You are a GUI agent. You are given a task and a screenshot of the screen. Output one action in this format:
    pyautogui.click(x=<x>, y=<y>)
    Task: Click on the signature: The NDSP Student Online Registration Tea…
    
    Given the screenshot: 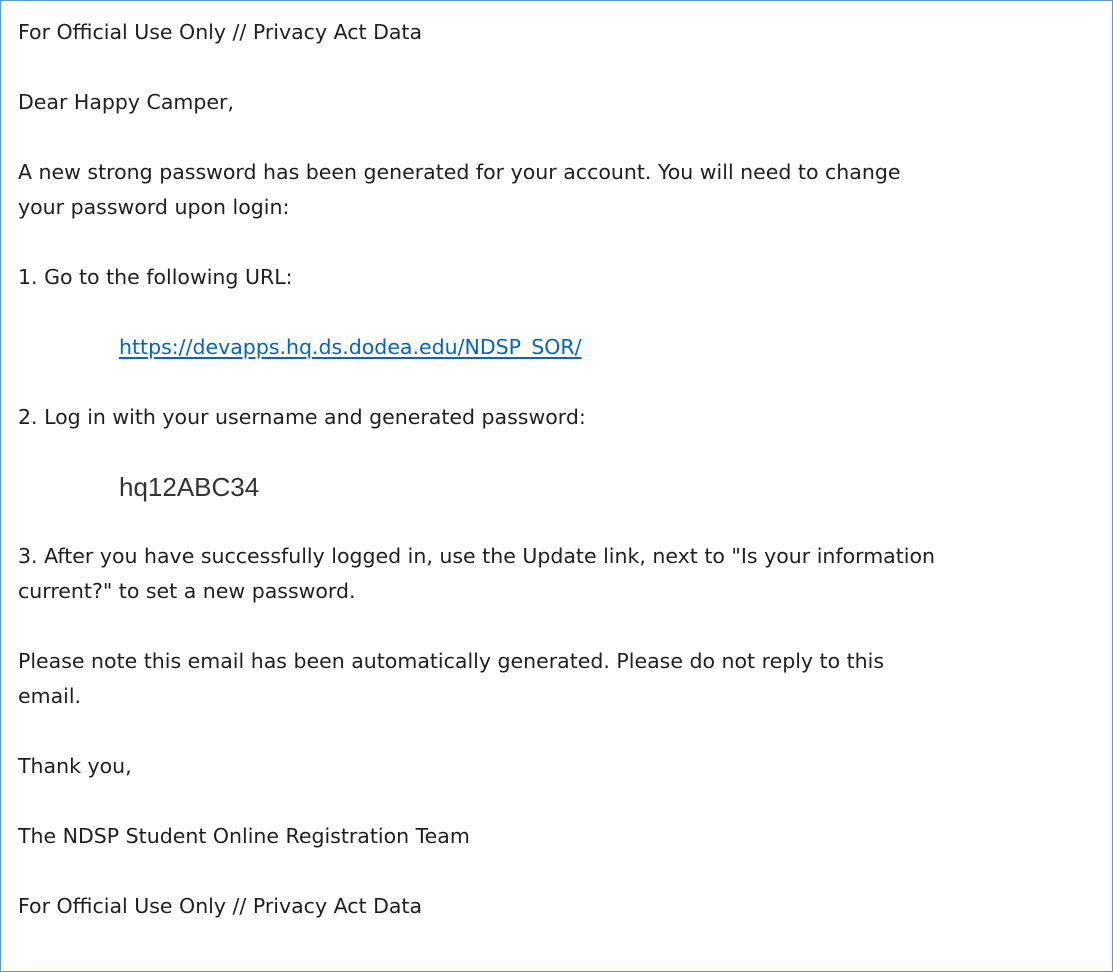 What is the action you would take?
    pyautogui.click(x=244, y=836)
    